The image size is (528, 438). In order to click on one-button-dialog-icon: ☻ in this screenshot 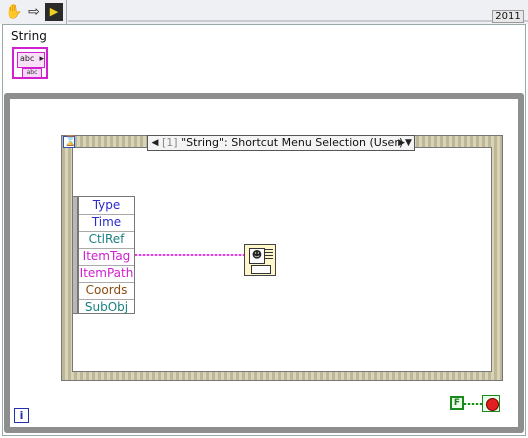, I will do `click(260, 260)`.